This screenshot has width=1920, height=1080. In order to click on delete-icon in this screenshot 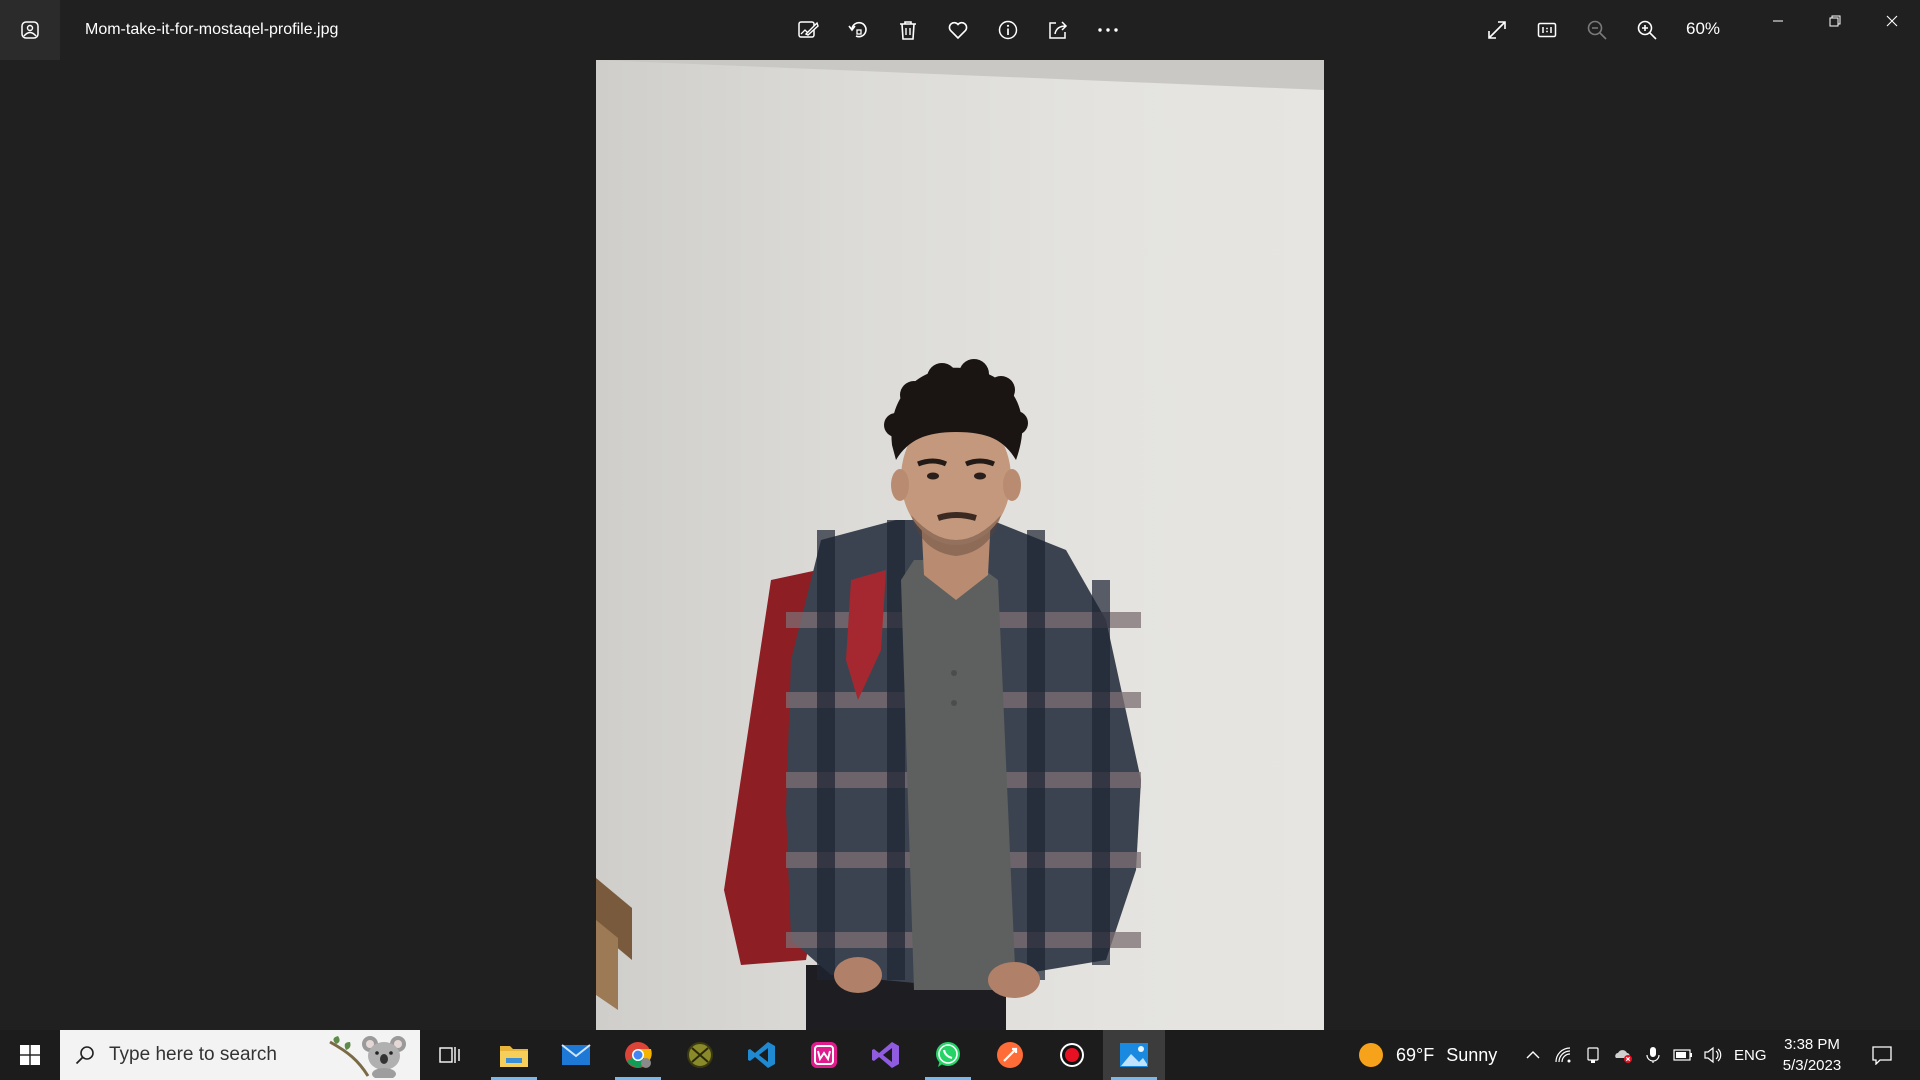, I will do `click(908, 30)`.